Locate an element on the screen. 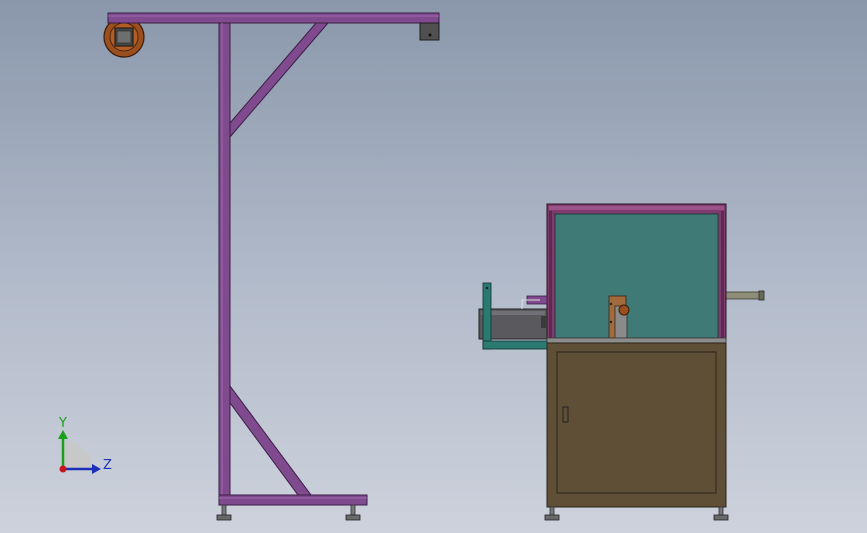 The image size is (867, 533). enclosure-window is located at coordinates (636, 276).